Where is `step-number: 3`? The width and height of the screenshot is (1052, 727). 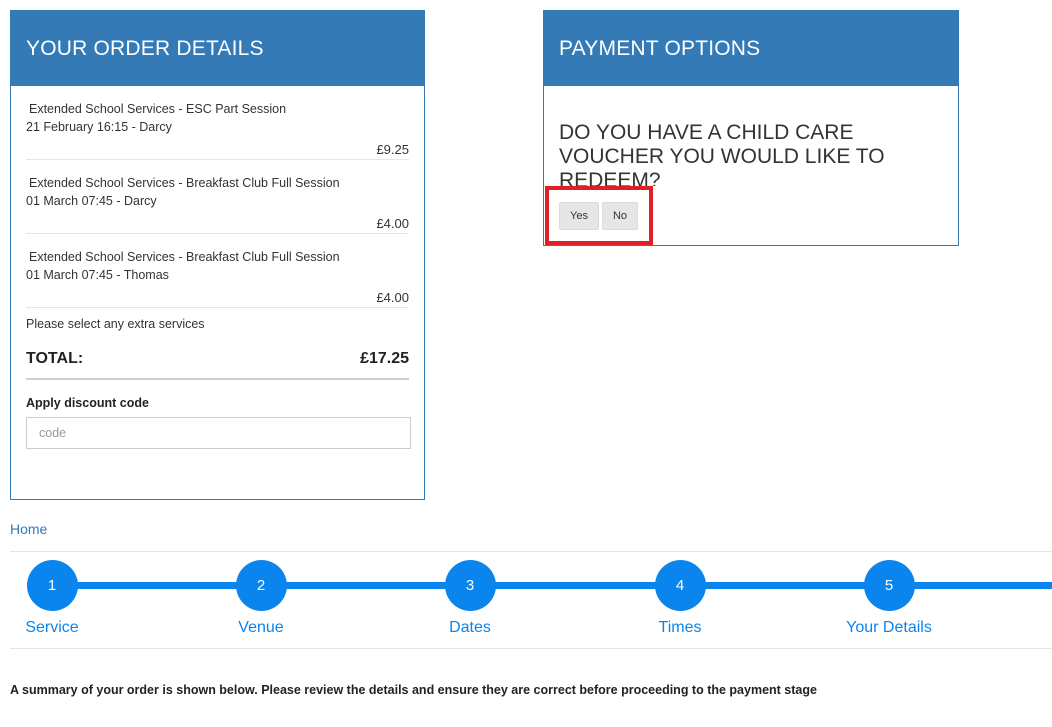 step-number: 3 is located at coordinates (470, 585).